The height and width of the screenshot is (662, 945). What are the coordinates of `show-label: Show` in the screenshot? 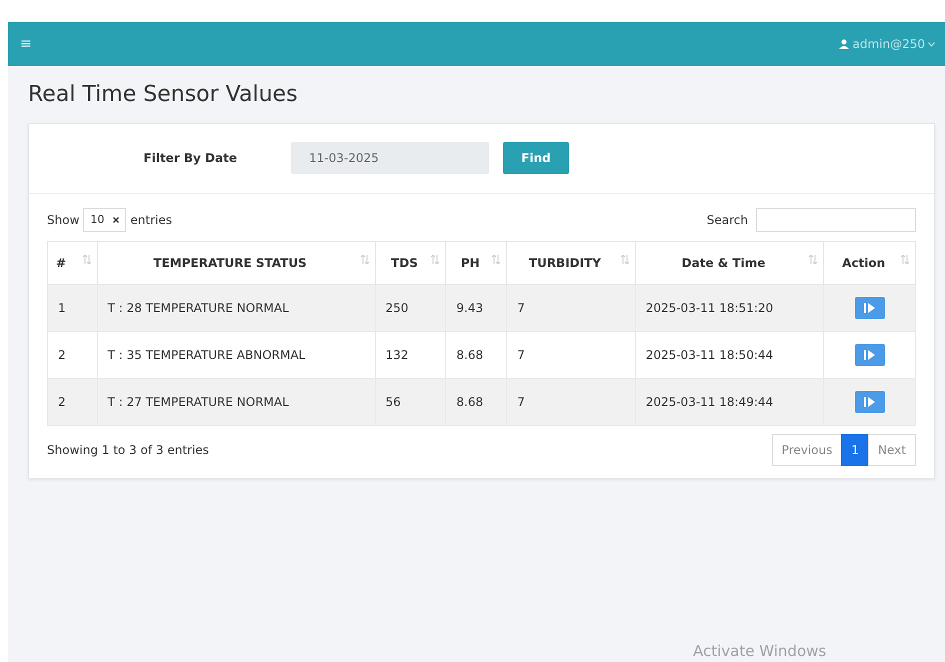 It's located at (63, 220).